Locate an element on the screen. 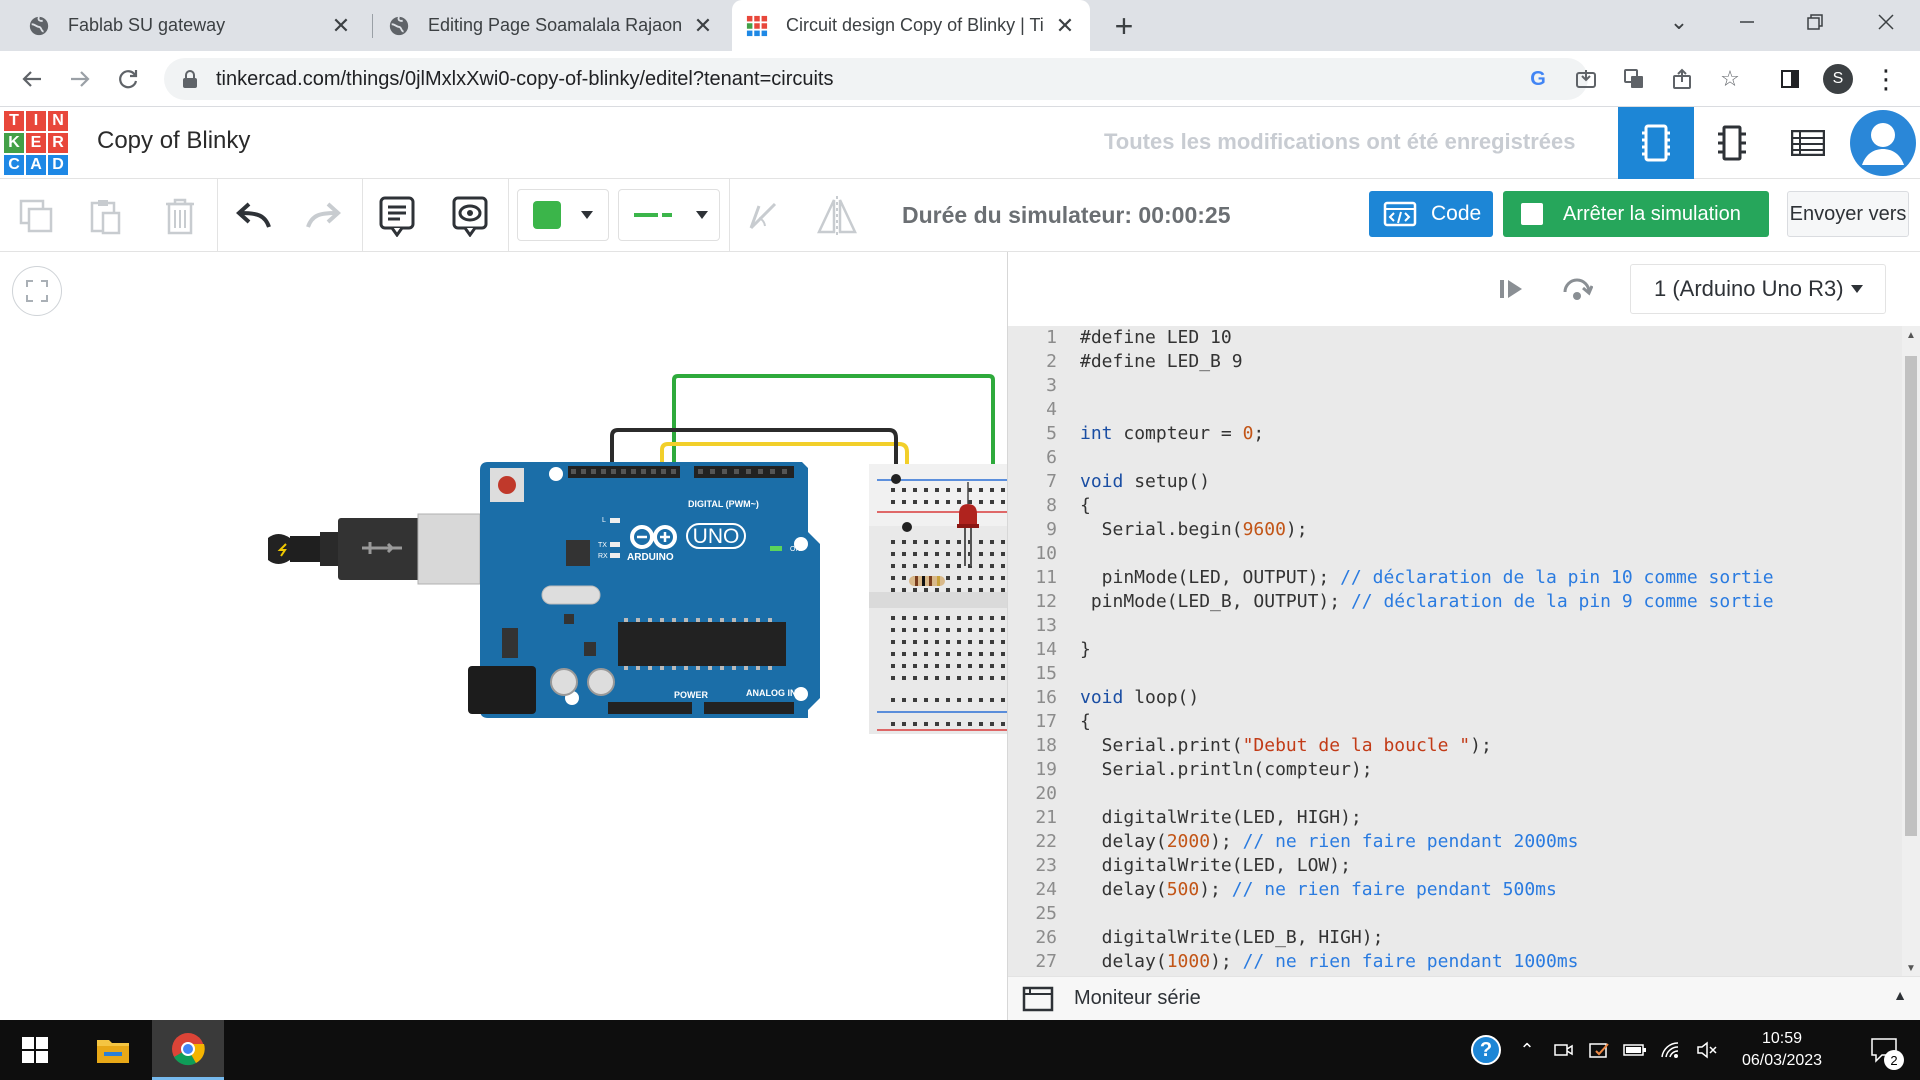 Image resolution: width=1920 pixels, height=1080 pixels. google-icon: G is located at coordinates (1538, 79).